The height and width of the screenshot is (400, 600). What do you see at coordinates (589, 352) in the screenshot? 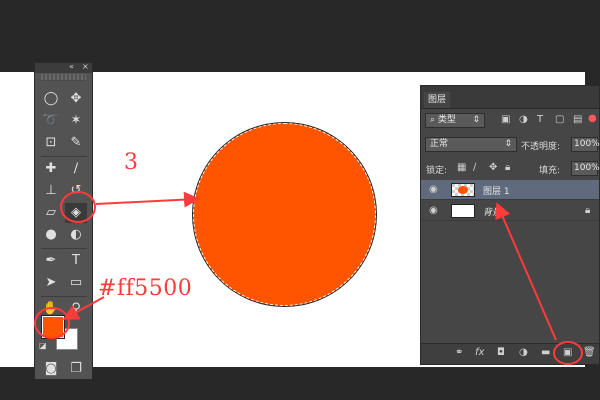
I see `trash-icon: 🗑︎` at bounding box center [589, 352].